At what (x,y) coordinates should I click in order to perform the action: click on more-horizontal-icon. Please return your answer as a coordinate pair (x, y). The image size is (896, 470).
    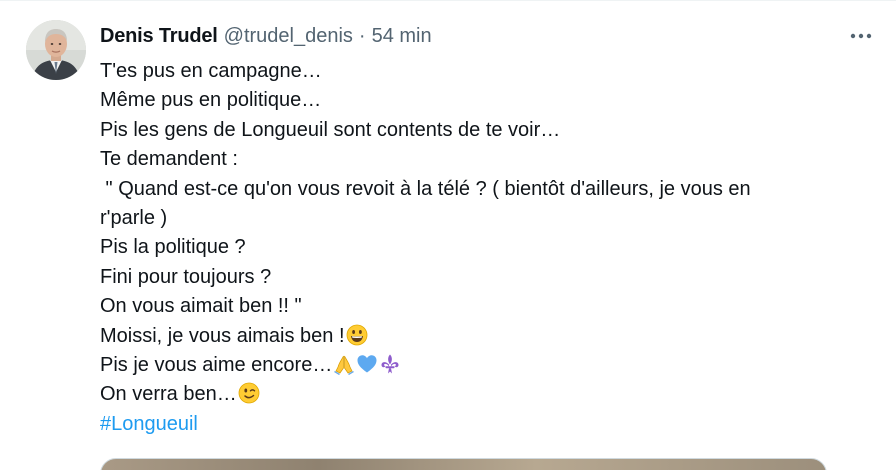
    Looking at the image, I should click on (861, 36).